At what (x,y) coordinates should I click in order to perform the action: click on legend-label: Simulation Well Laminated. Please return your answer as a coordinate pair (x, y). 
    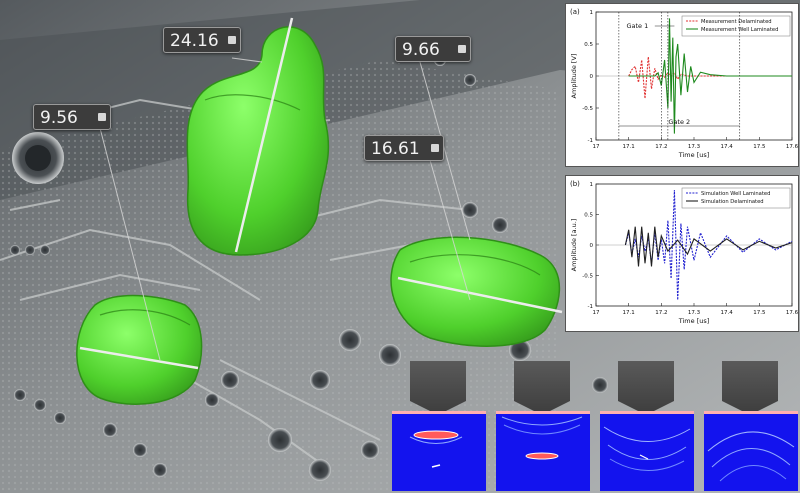
    Looking at the image, I should click on (735, 194).